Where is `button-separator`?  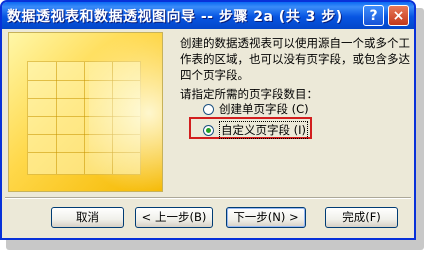 button-separator is located at coordinates (208, 198).